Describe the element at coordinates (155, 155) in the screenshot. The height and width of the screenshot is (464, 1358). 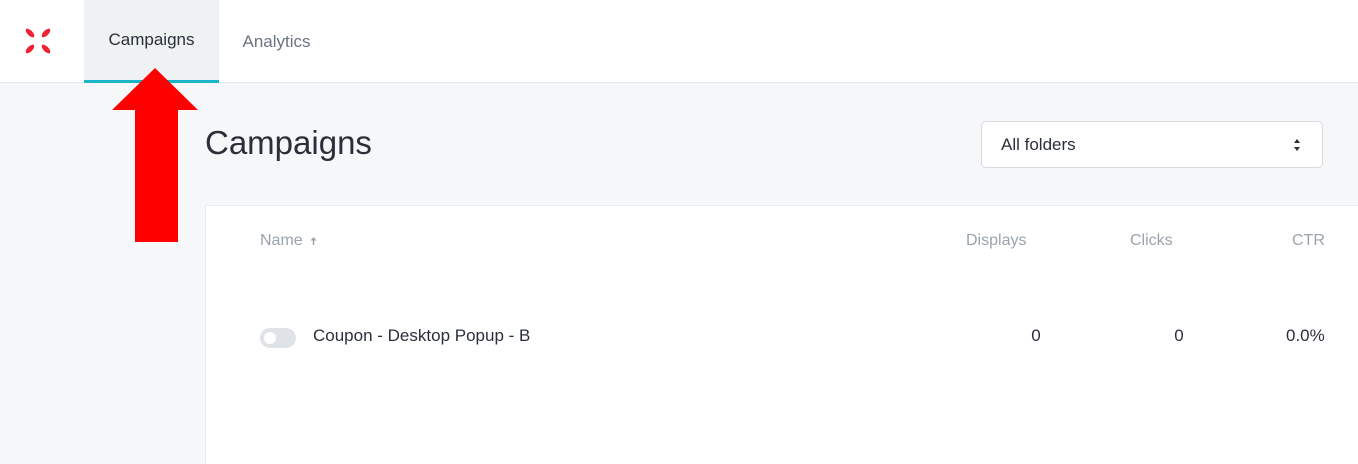
I see `annotation-arrow-icon` at that location.